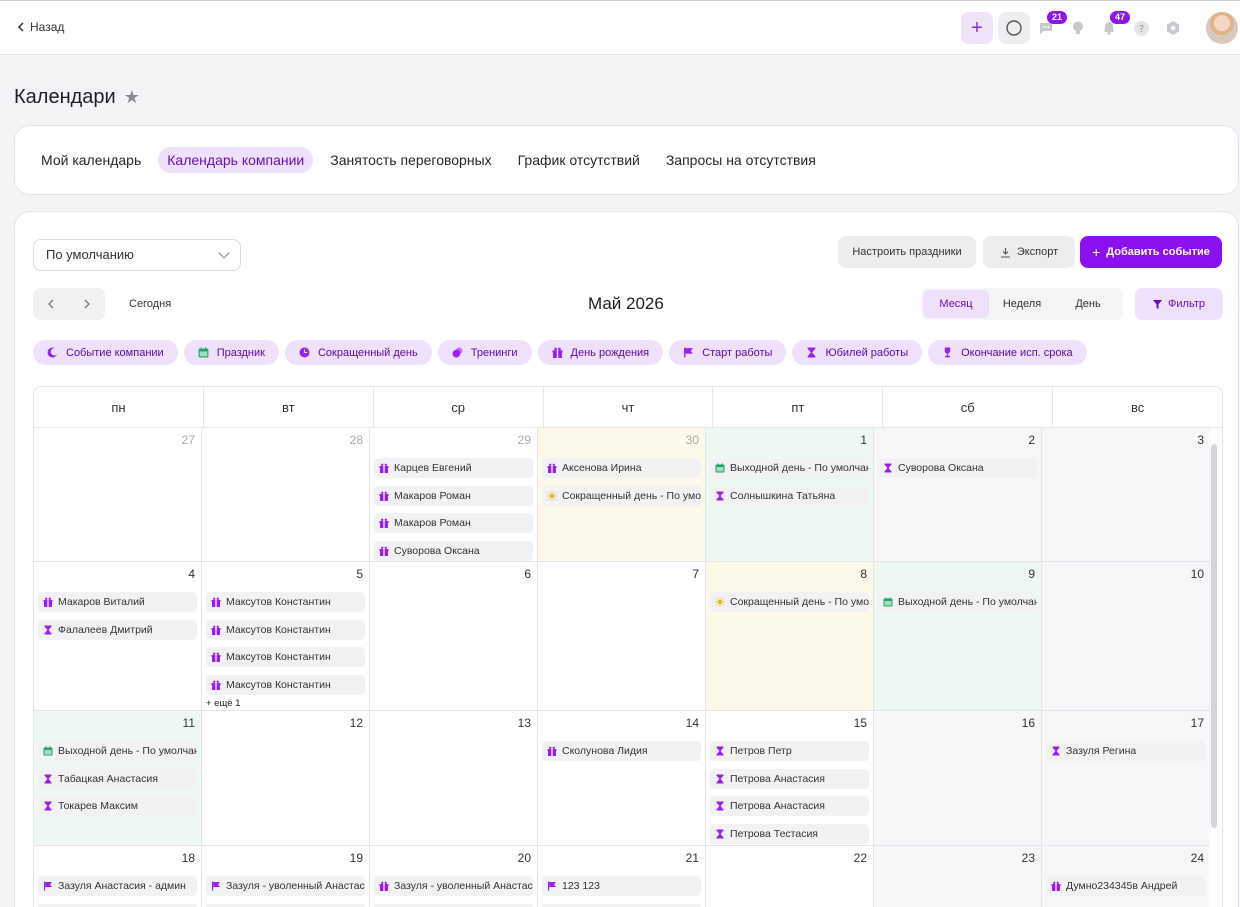 The width and height of the screenshot is (1240, 907). I want to click on day-cell: 6, so click(454, 636).